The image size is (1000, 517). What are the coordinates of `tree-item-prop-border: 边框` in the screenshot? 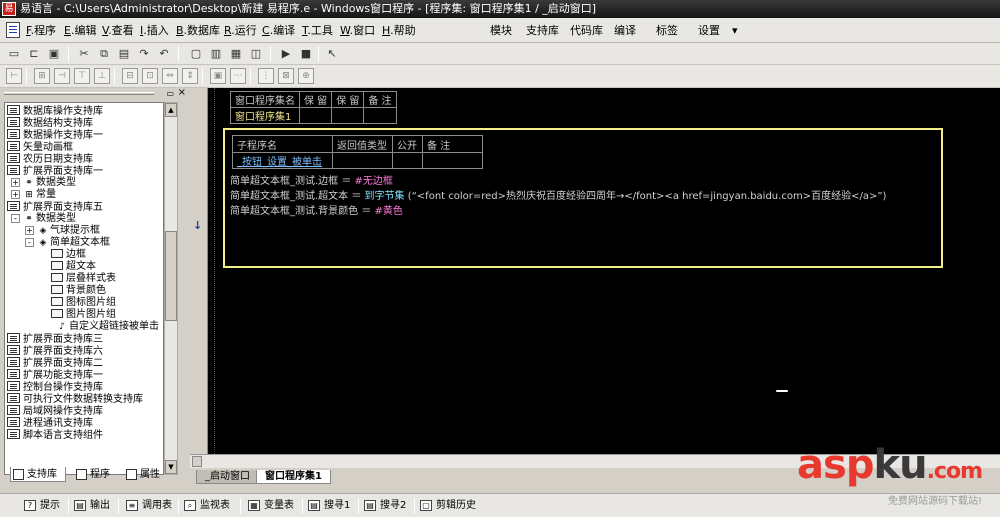 It's located at (68, 255).